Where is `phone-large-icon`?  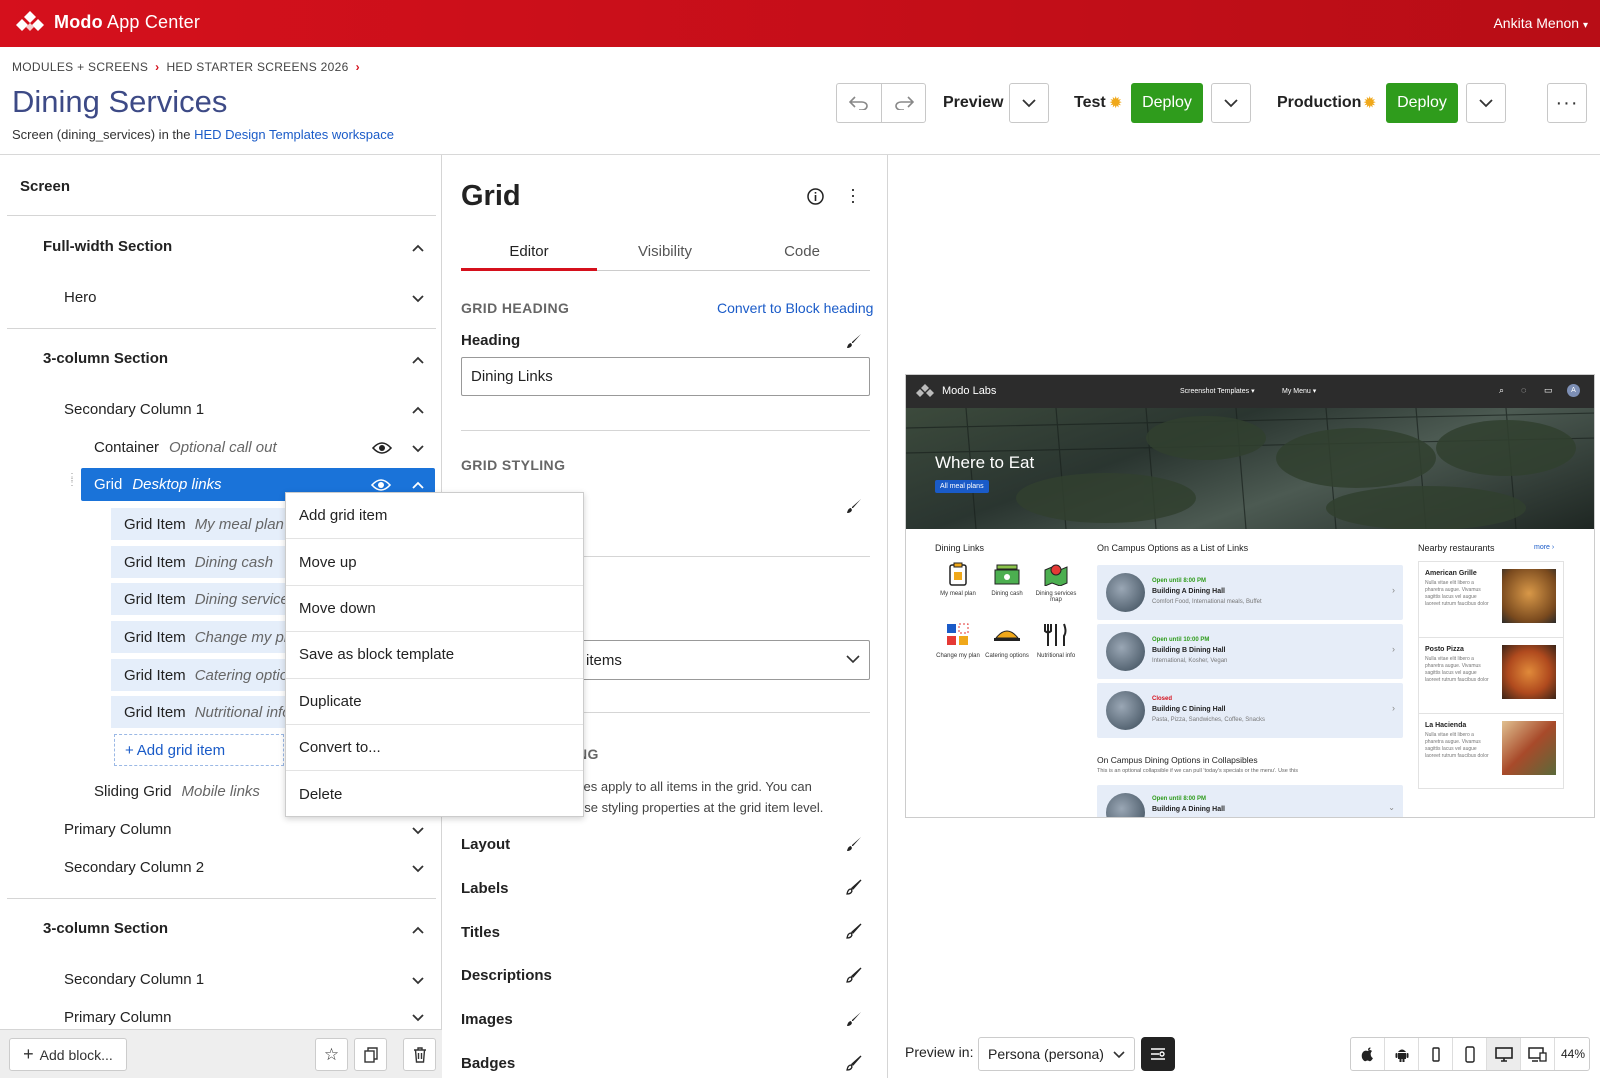 phone-large-icon is located at coordinates (1470, 1054).